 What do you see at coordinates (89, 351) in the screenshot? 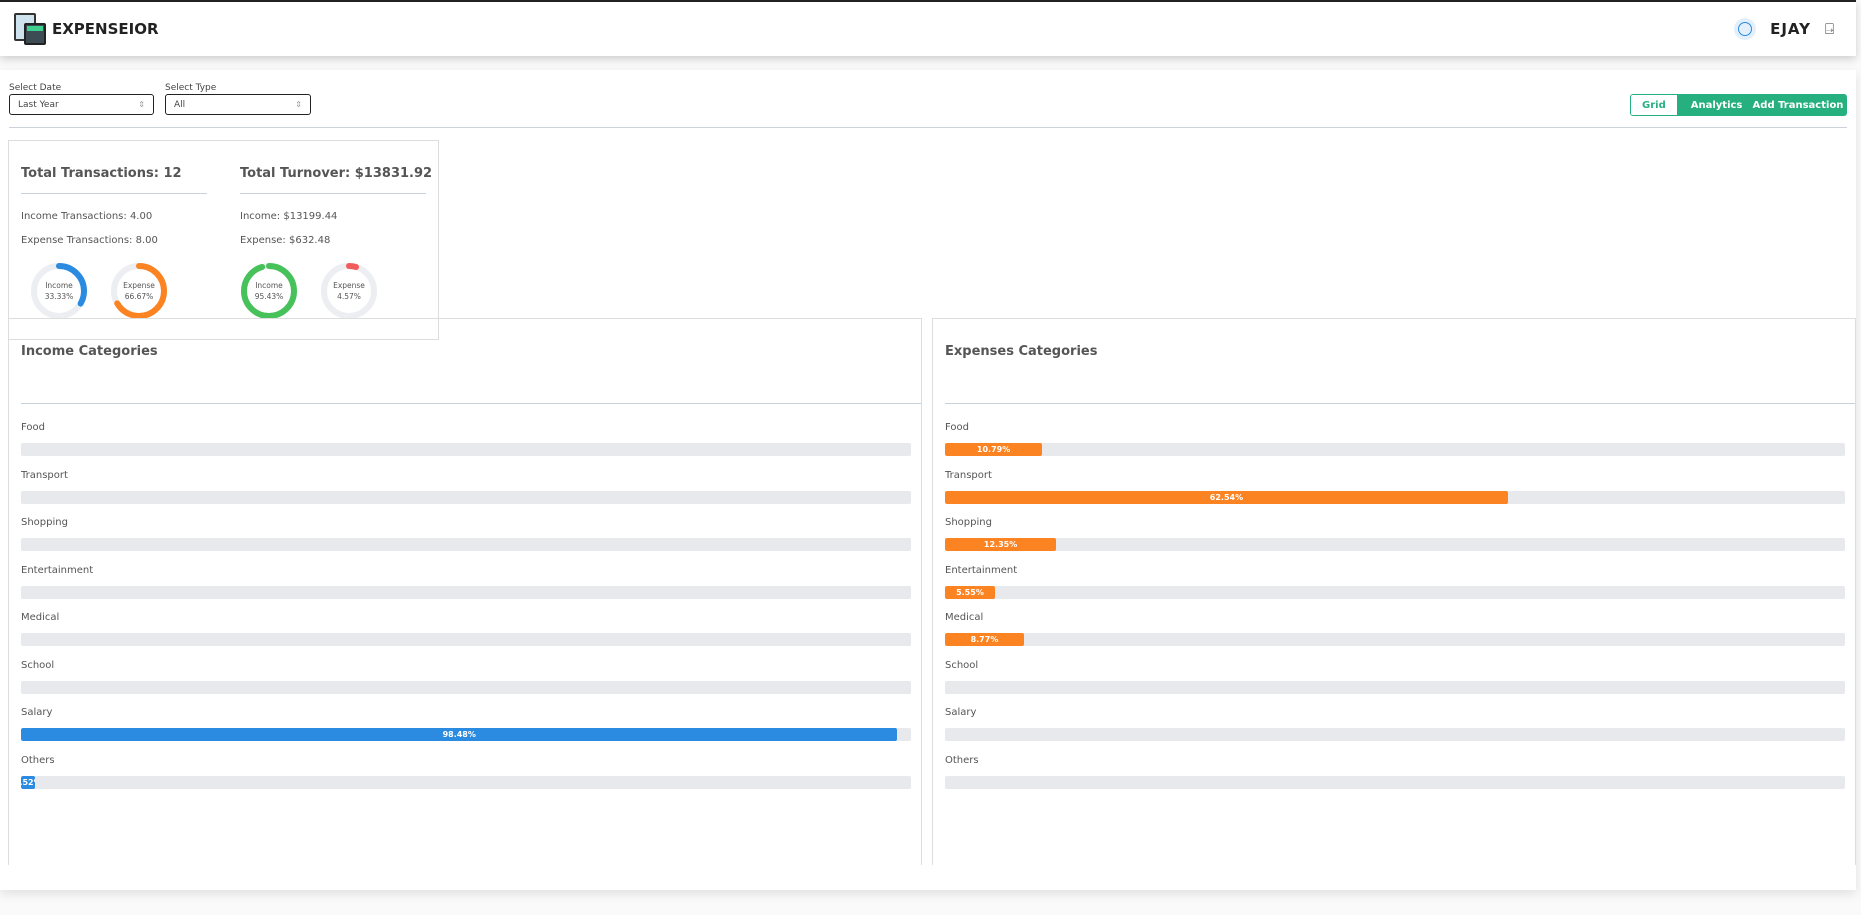
I see `panel-title: Income Categories` at bounding box center [89, 351].